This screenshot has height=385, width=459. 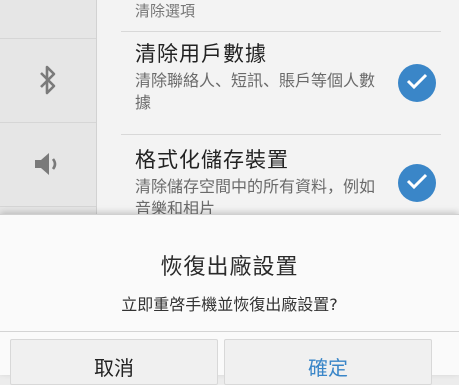 I want to click on option-clear-user-data-checkbox, so click(x=417, y=83).